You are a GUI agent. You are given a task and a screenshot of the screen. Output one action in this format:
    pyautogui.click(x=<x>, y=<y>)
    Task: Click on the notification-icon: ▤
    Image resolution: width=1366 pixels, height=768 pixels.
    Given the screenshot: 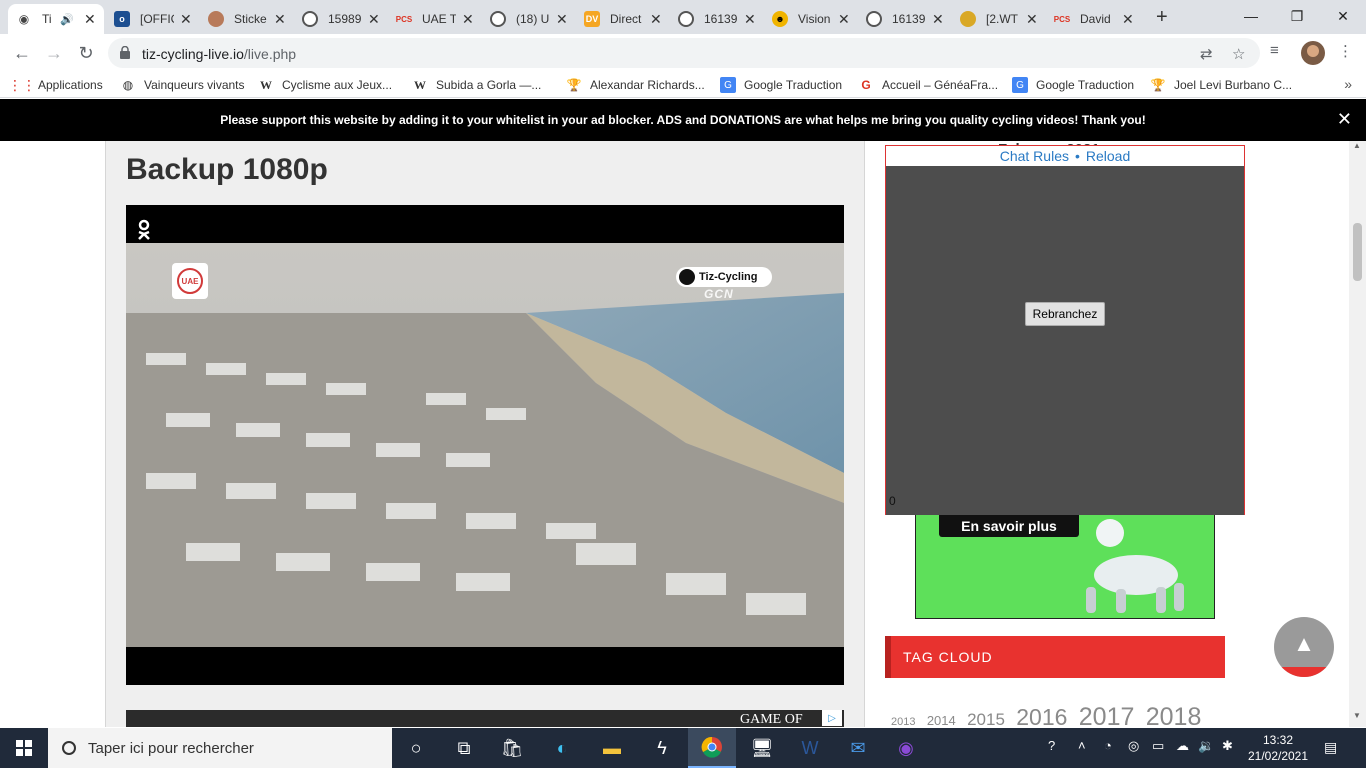 What is the action you would take?
    pyautogui.click(x=1330, y=747)
    